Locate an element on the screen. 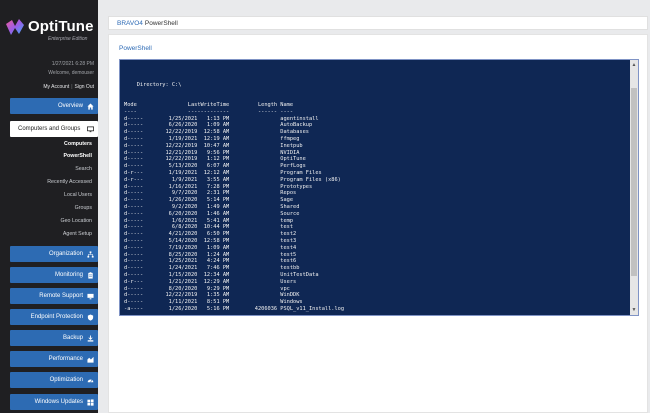 The image size is (650, 413). terminal-line: d----- 8/20/2020 9:29 PM vpc is located at coordinates (207, 288).